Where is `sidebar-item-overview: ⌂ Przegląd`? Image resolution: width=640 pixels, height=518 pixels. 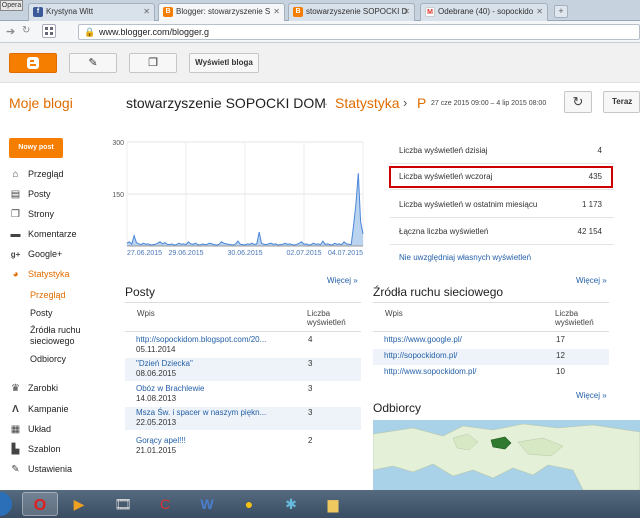
sidebar-item-overview: ⌂ Przegląd is located at coordinates (36, 174).